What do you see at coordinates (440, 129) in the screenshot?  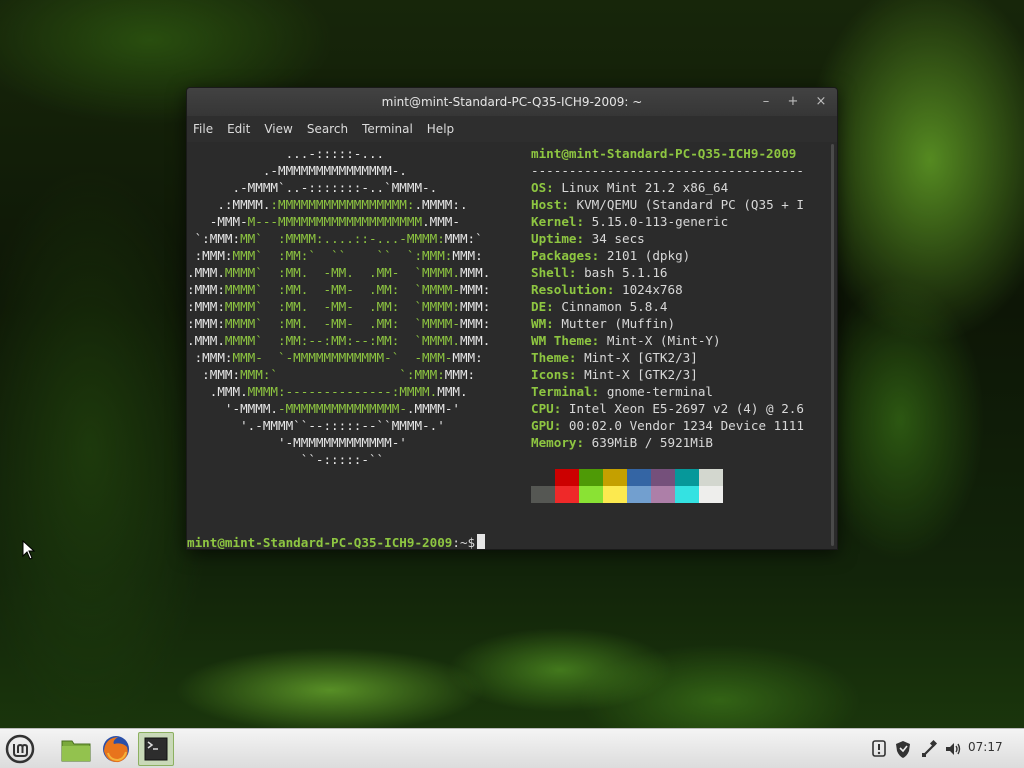 I see `menu-help: Help` at bounding box center [440, 129].